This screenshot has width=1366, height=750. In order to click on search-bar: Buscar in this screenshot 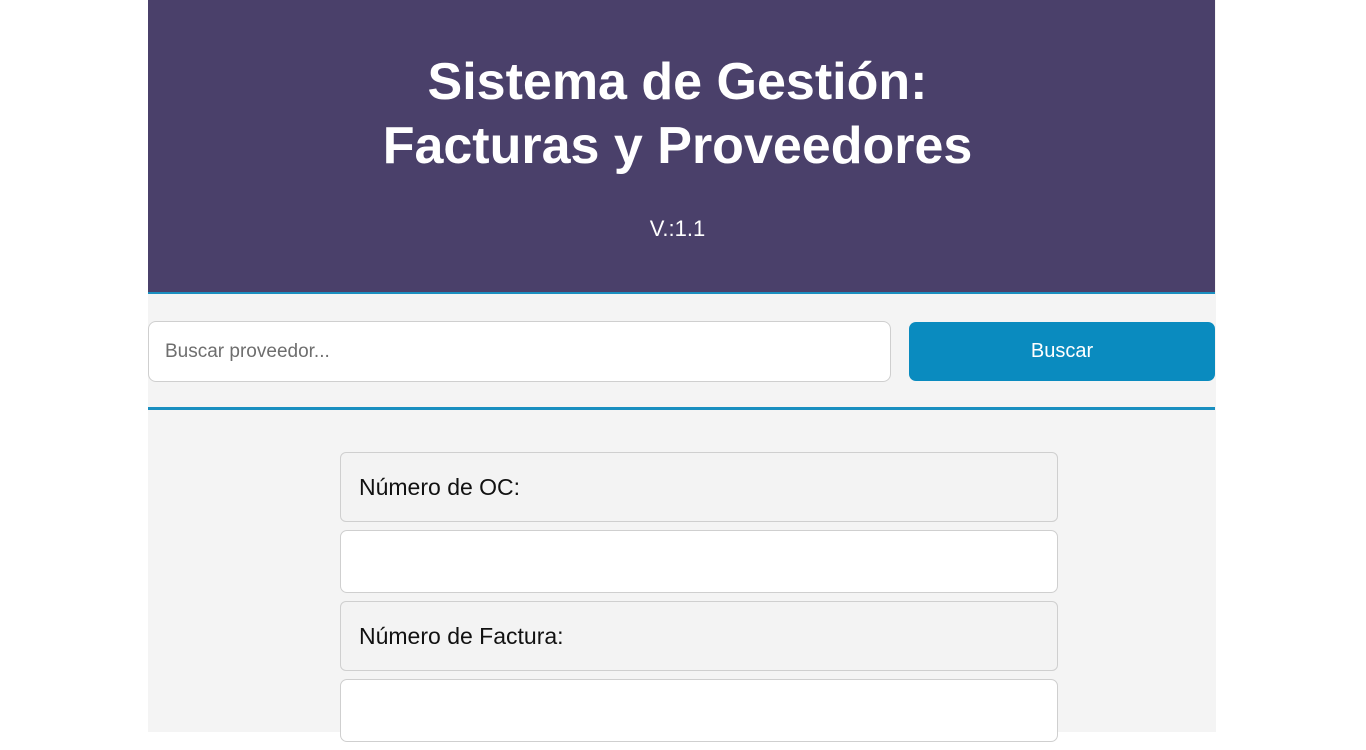, I will do `click(681, 351)`.